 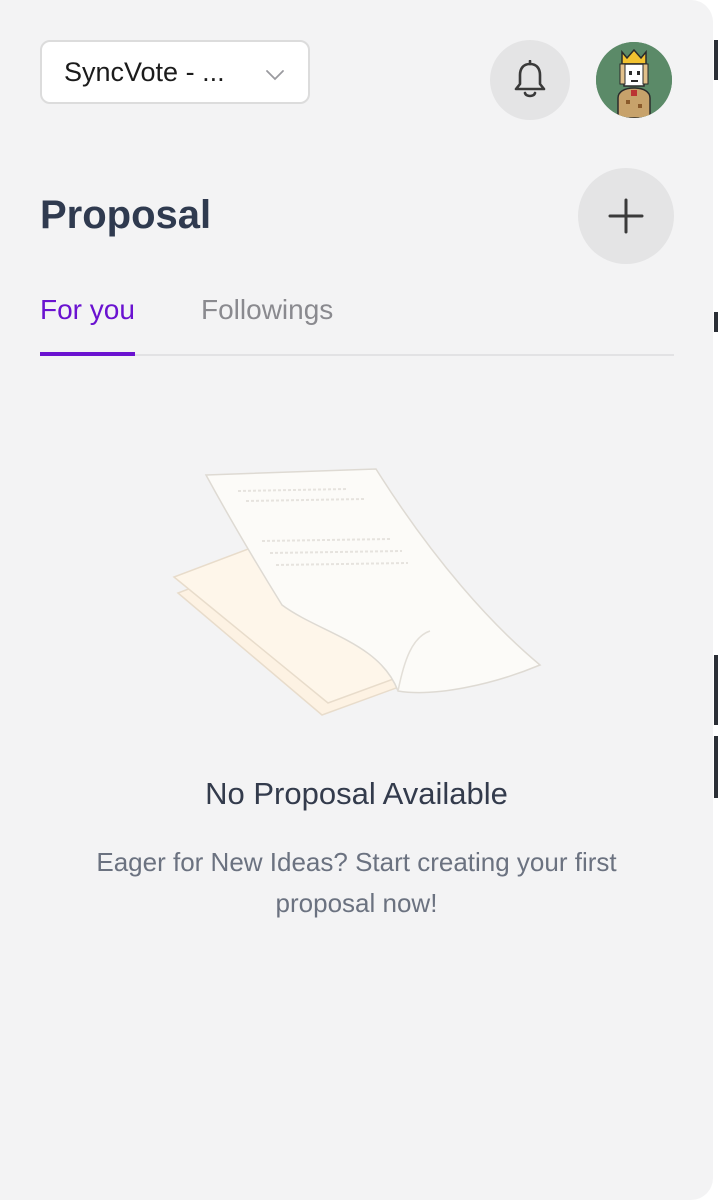 What do you see at coordinates (357, 323) in the screenshot?
I see `proposal-tabs: For you Followings` at bounding box center [357, 323].